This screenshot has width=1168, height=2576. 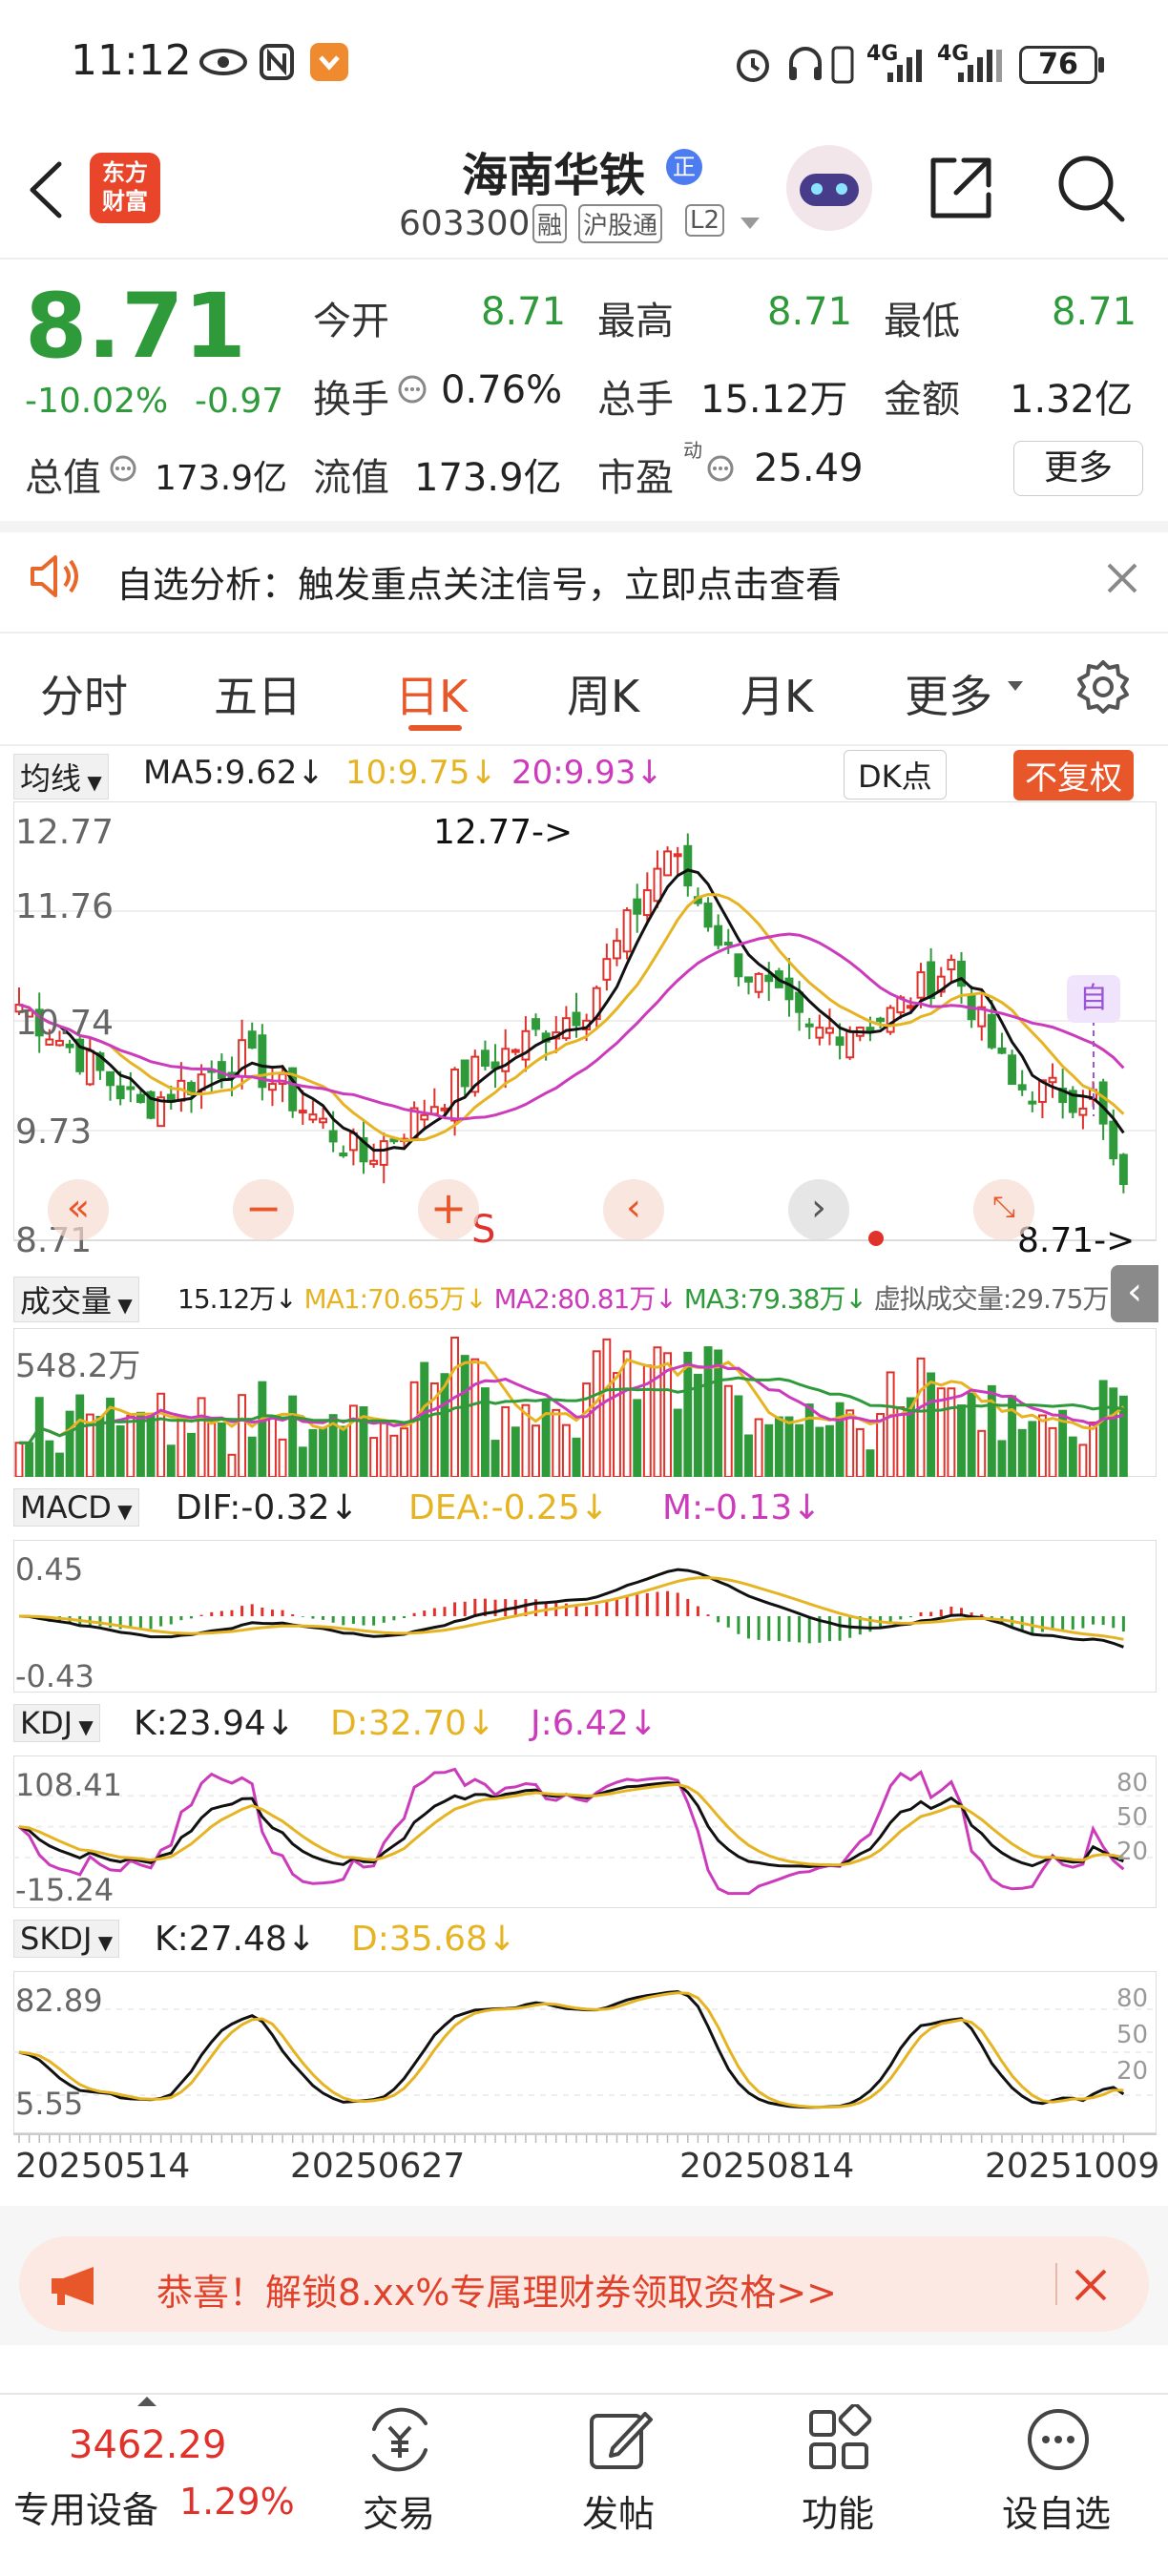 I want to click on skdj-k-text: K:27.48, so click(x=221, y=1939).